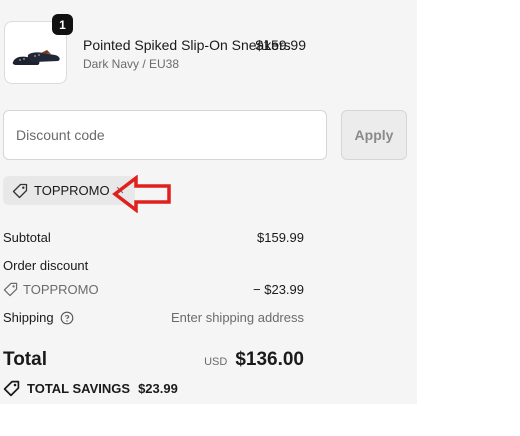  What do you see at coordinates (153, 317) in the screenshot?
I see `shipping-row: Shipping Enter shipping address` at bounding box center [153, 317].